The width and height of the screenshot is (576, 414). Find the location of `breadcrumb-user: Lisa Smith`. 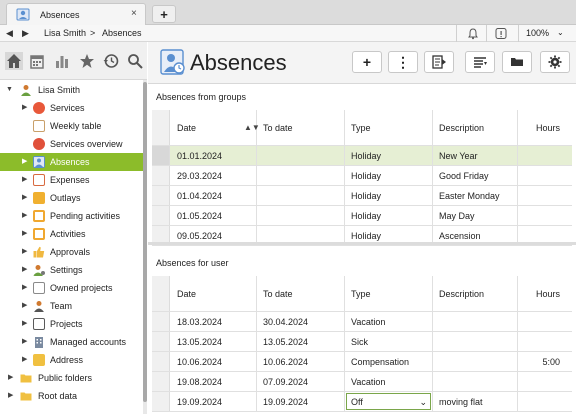

breadcrumb-user: Lisa Smith is located at coordinates (65, 33).